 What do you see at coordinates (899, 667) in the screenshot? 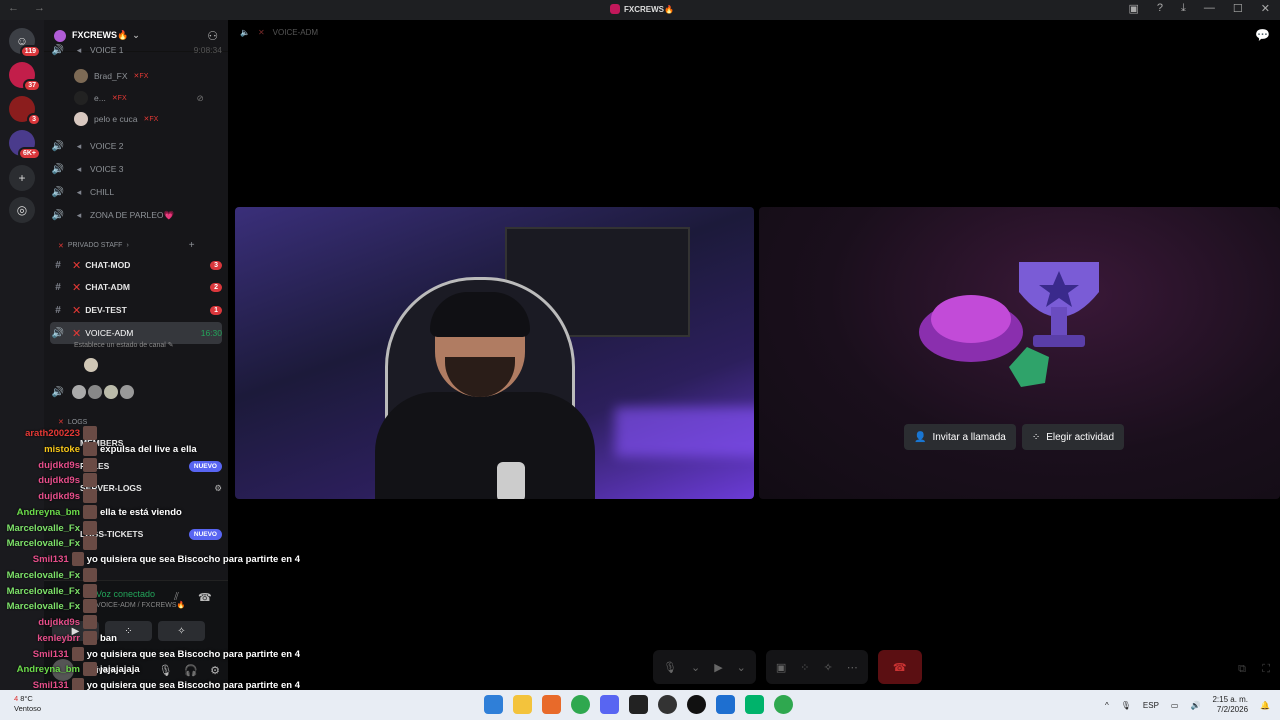
I see `disconnect-button: ☎` at bounding box center [899, 667].